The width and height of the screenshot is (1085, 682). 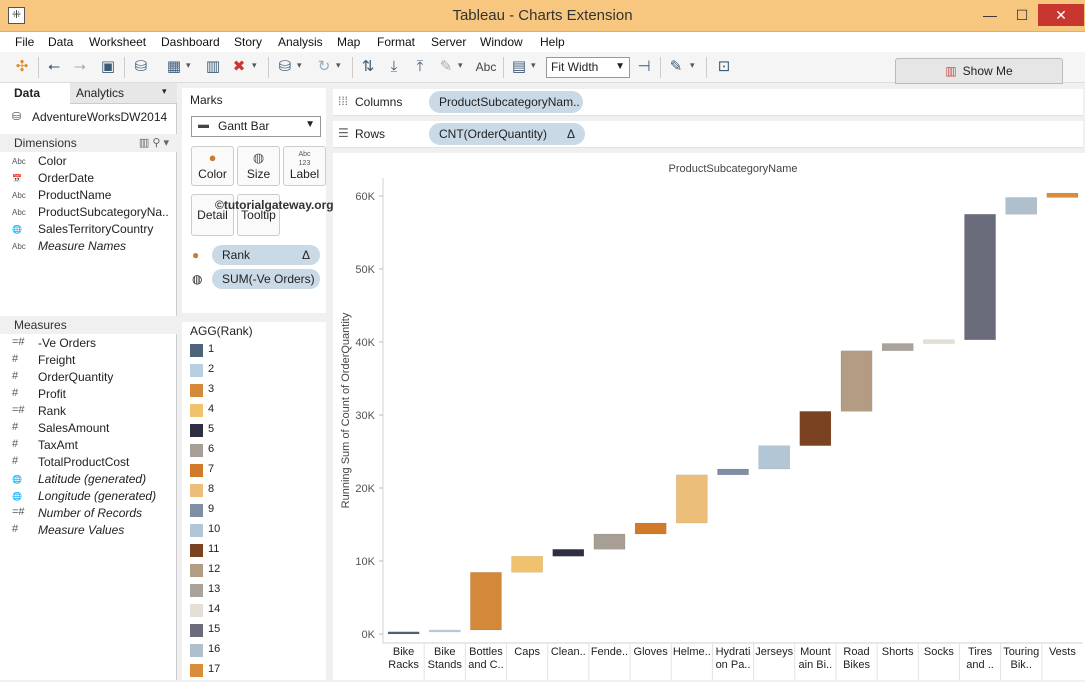 What do you see at coordinates (255, 632) in the screenshot?
I see `legend-item: 15` at bounding box center [255, 632].